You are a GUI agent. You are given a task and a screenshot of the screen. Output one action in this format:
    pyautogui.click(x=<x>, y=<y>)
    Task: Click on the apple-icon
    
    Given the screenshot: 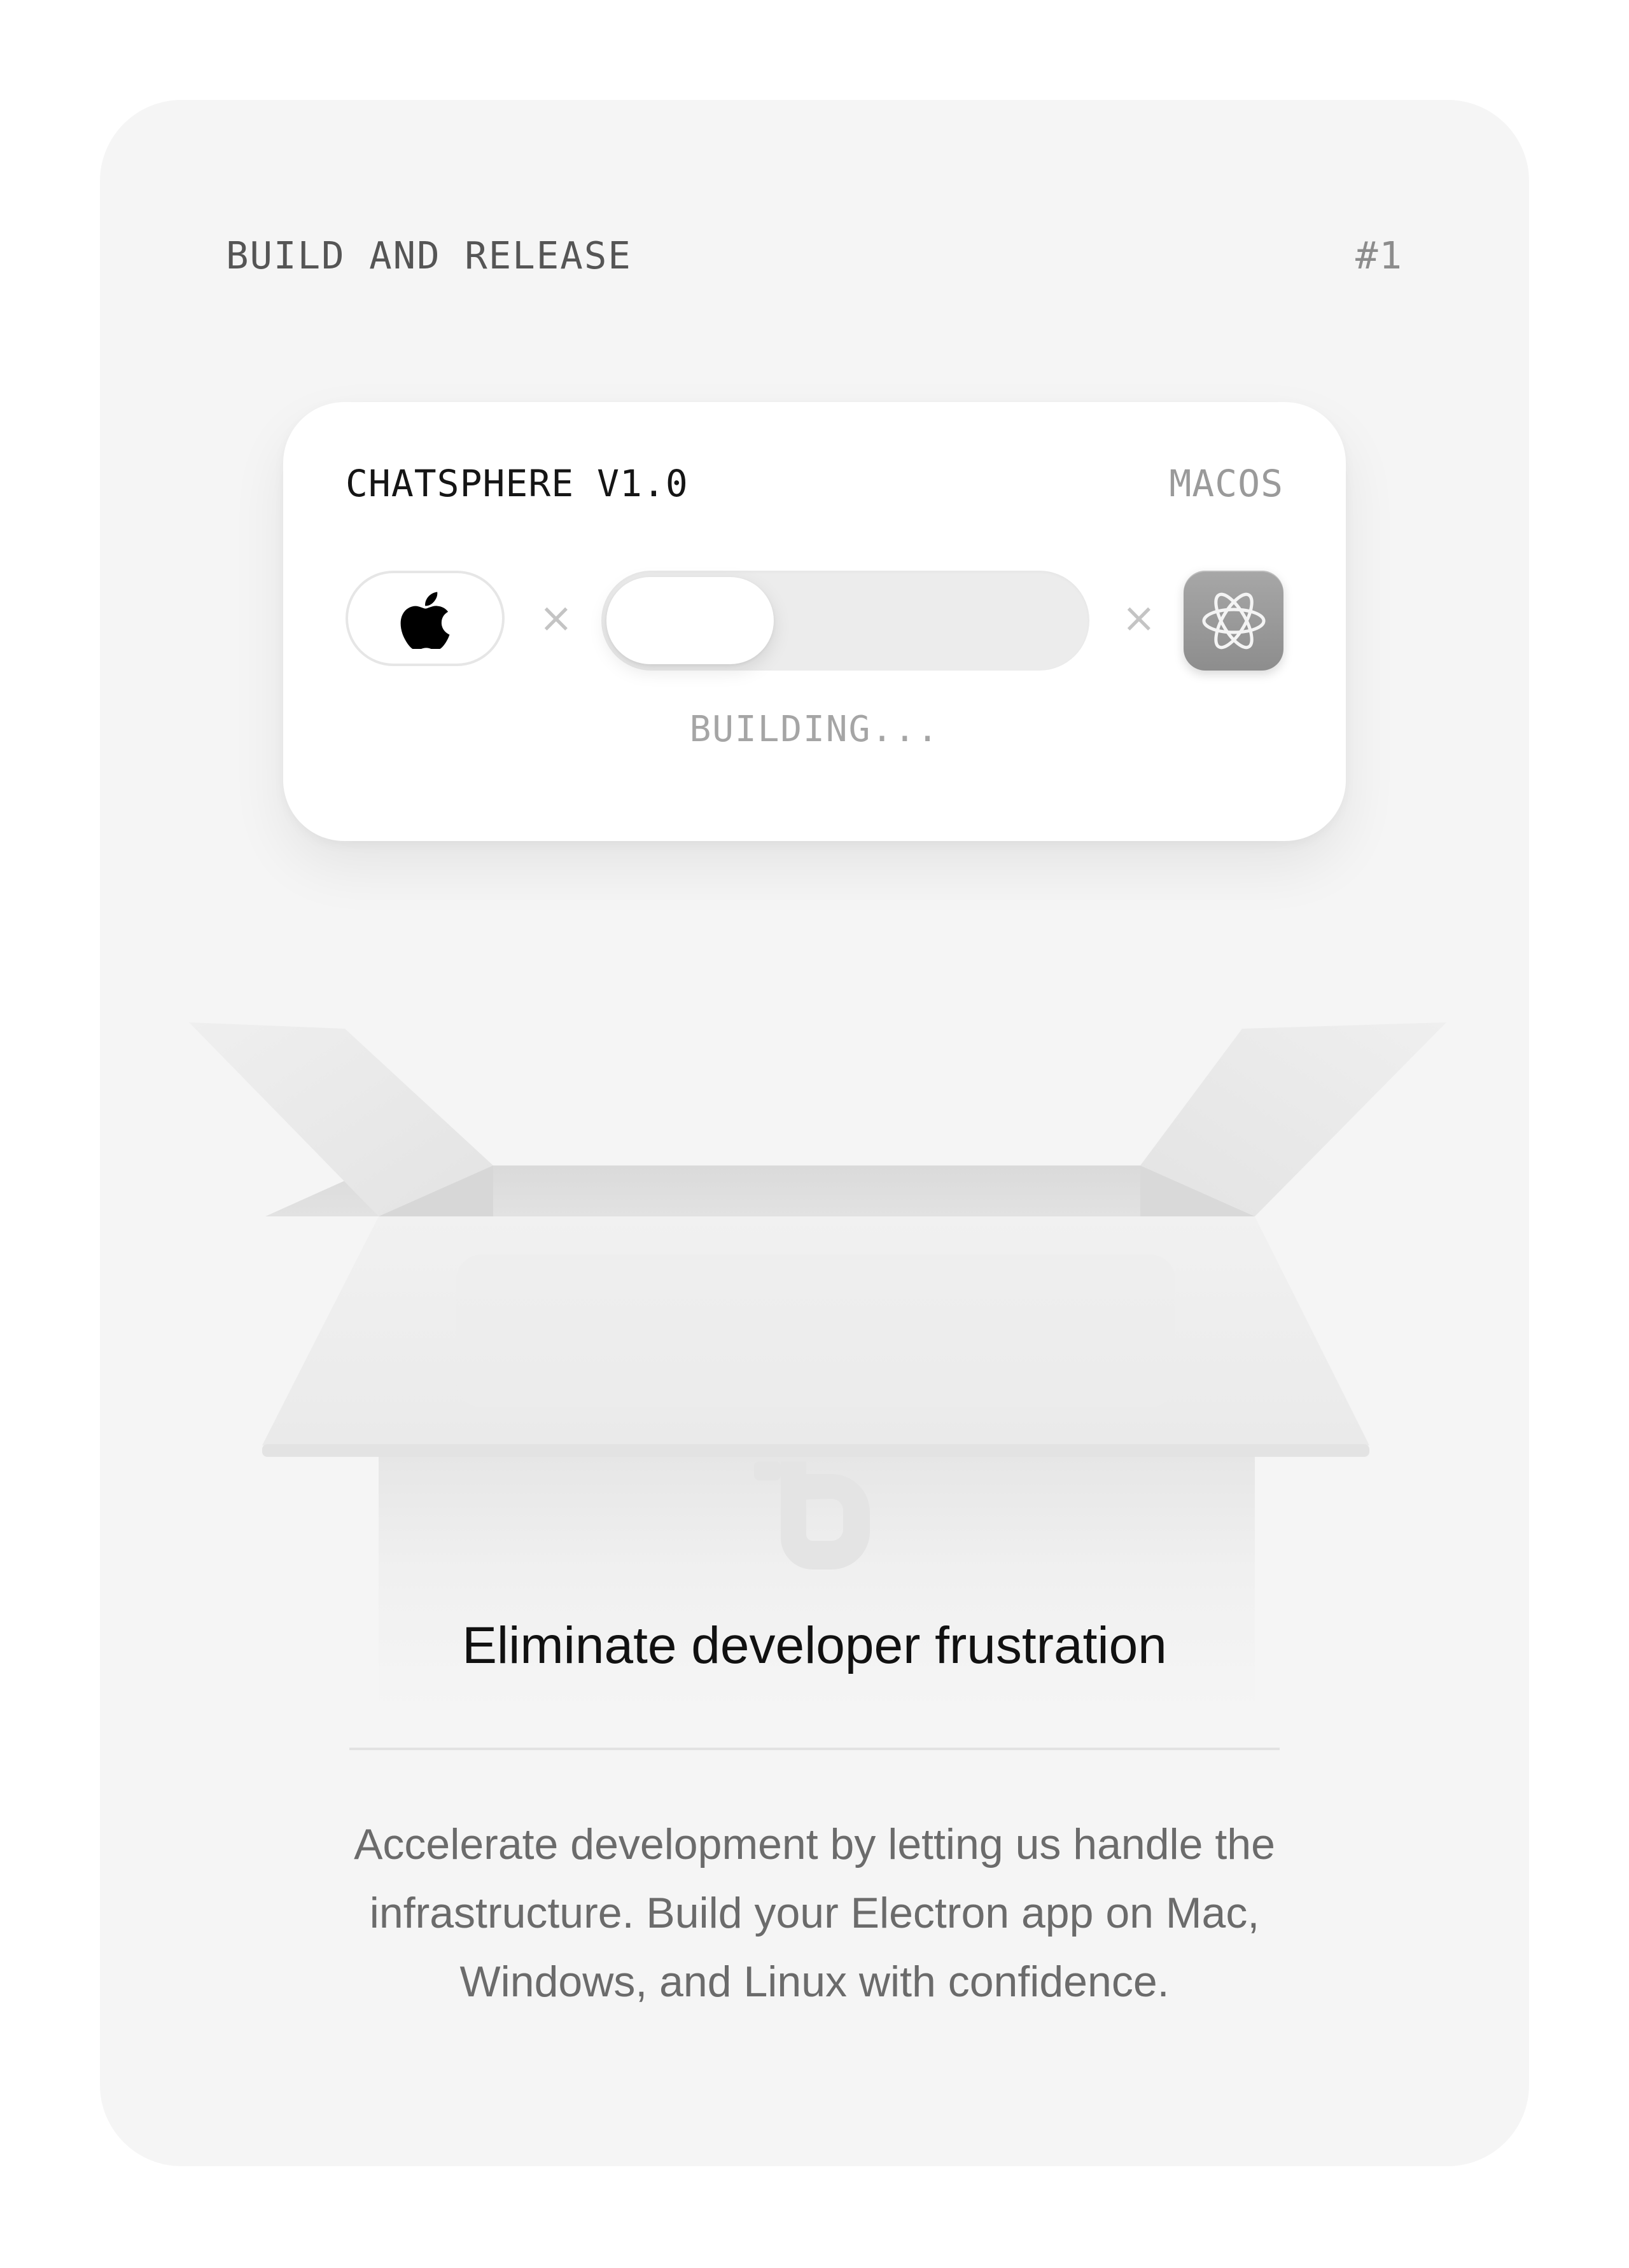 What is the action you would take?
    pyautogui.click(x=425, y=621)
    